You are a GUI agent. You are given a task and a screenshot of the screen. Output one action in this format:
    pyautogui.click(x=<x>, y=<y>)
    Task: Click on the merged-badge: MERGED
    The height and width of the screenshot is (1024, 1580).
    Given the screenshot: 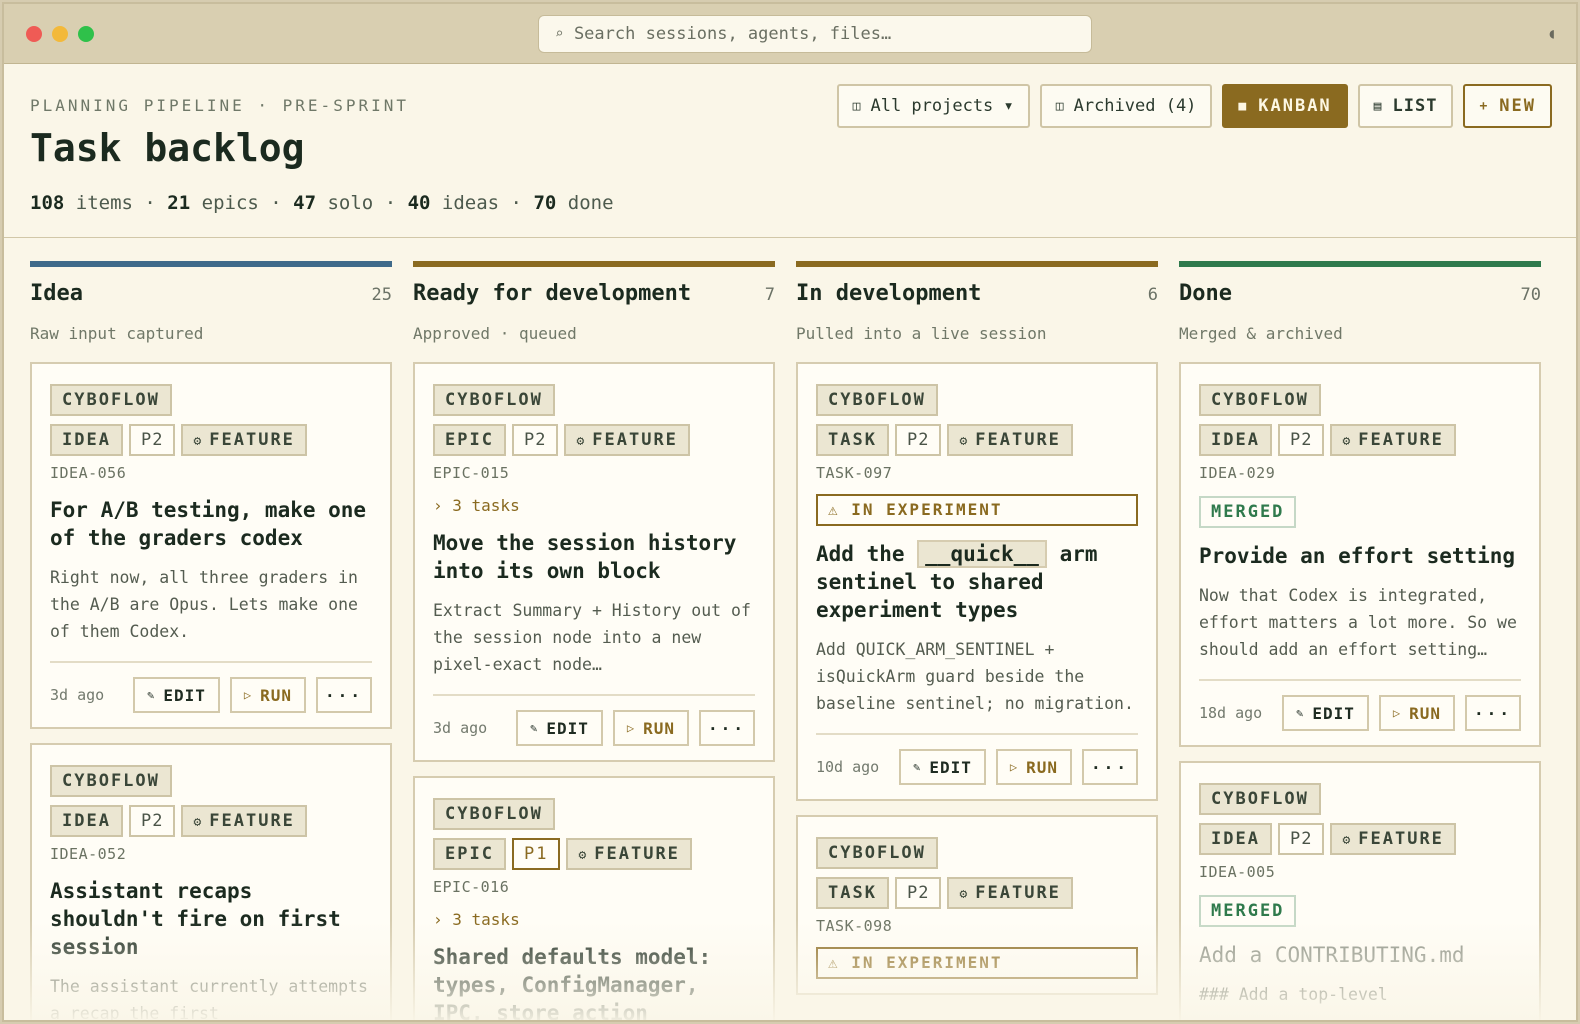 What is the action you would take?
    pyautogui.click(x=1248, y=911)
    